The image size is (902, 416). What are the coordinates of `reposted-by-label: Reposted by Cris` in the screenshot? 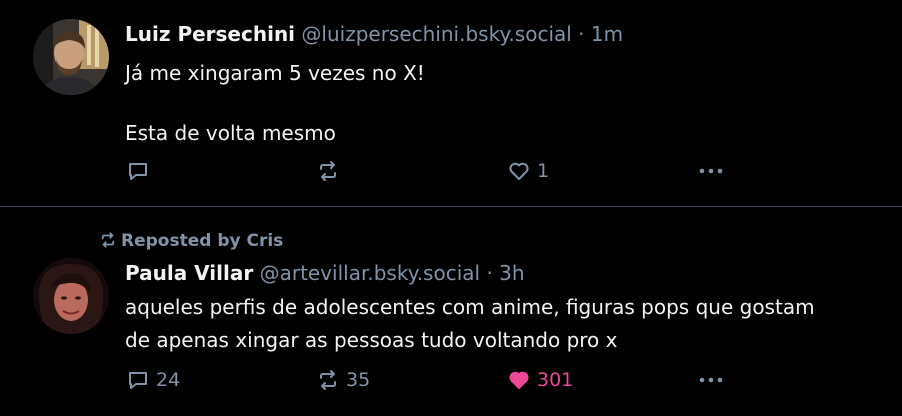 It's located at (191, 241).